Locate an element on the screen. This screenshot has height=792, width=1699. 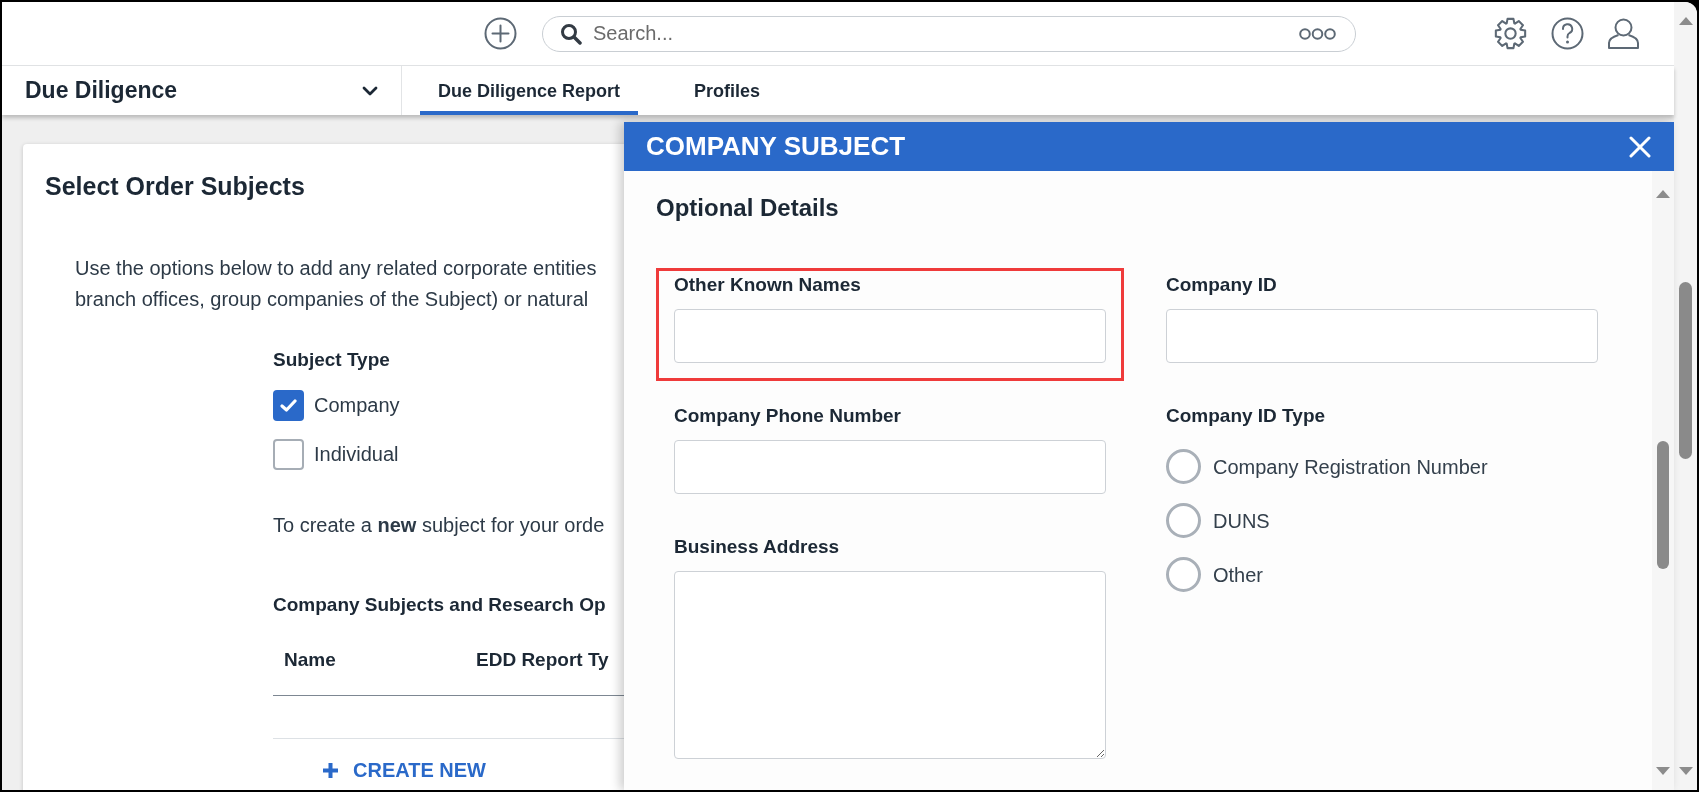
table-title: Company Subjects and Research Op is located at coordinates (439, 605).